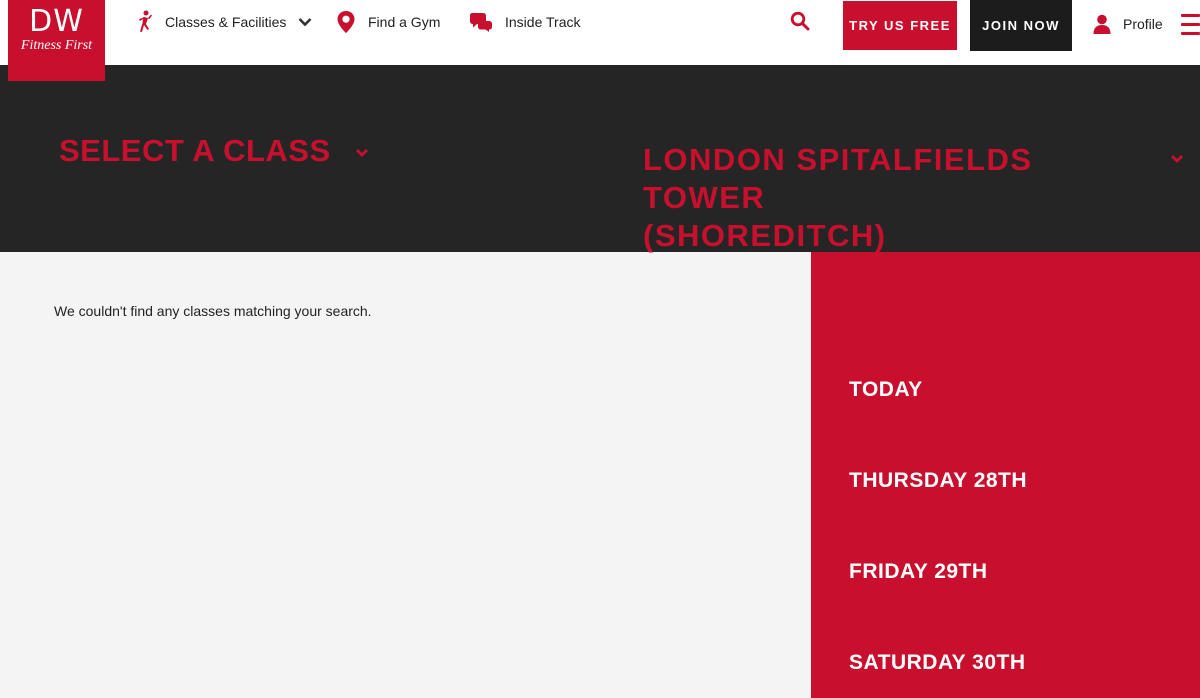 The height and width of the screenshot is (698, 1200). Describe the element at coordinates (838, 178) in the screenshot. I see `location-name-line1: LONDON SPITALFIELDS TOWER` at that location.